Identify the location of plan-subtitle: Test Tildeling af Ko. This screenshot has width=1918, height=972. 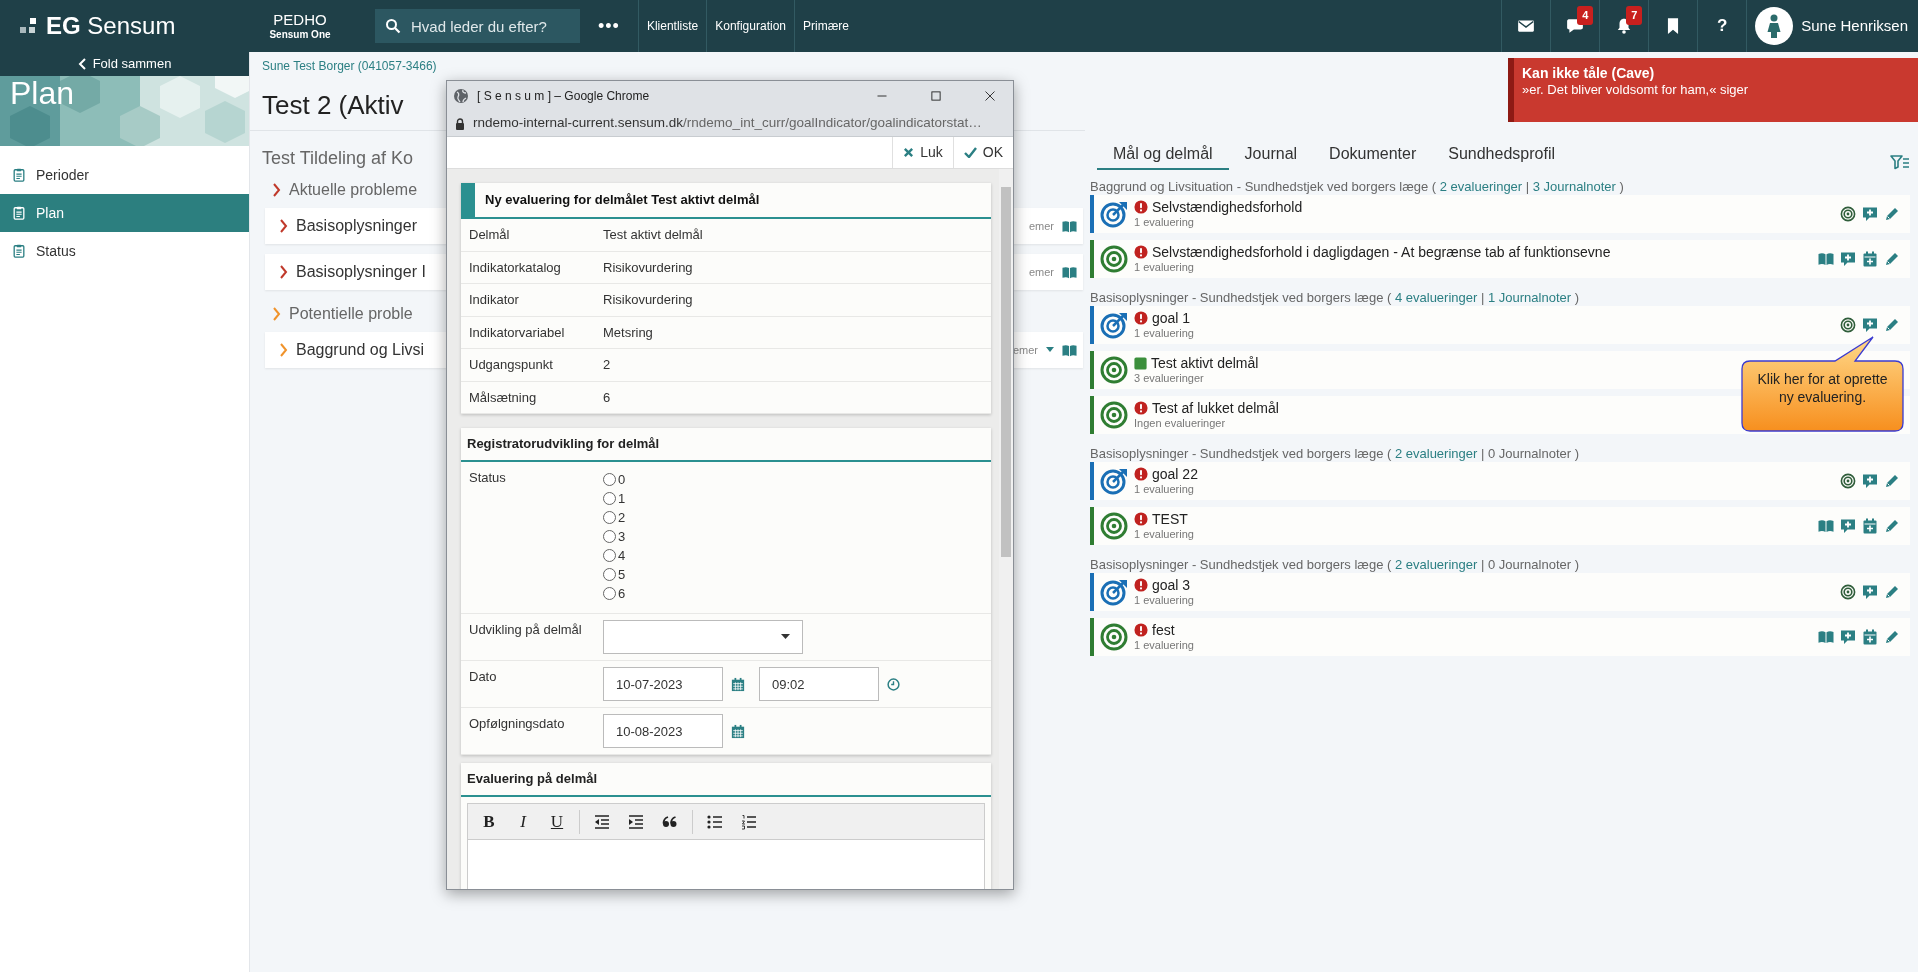
(338, 158).